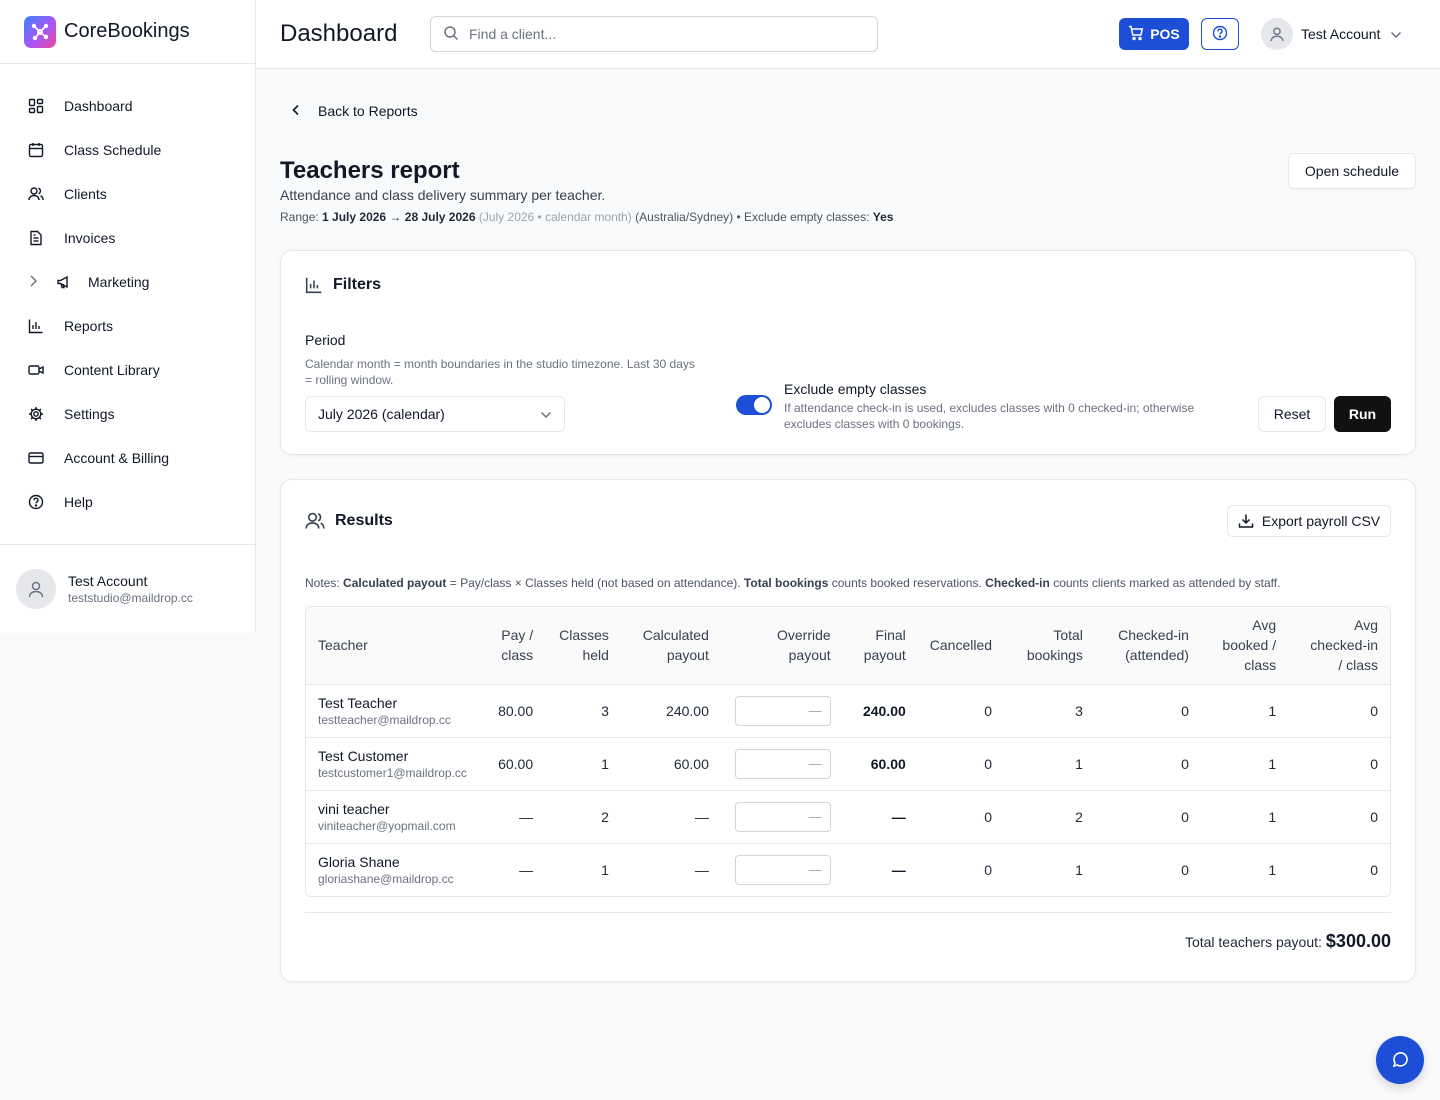 The width and height of the screenshot is (1440, 1100). Describe the element at coordinates (1049, 646) in the screenshot. I see `col-total-bookings: Total bookings` at that location.